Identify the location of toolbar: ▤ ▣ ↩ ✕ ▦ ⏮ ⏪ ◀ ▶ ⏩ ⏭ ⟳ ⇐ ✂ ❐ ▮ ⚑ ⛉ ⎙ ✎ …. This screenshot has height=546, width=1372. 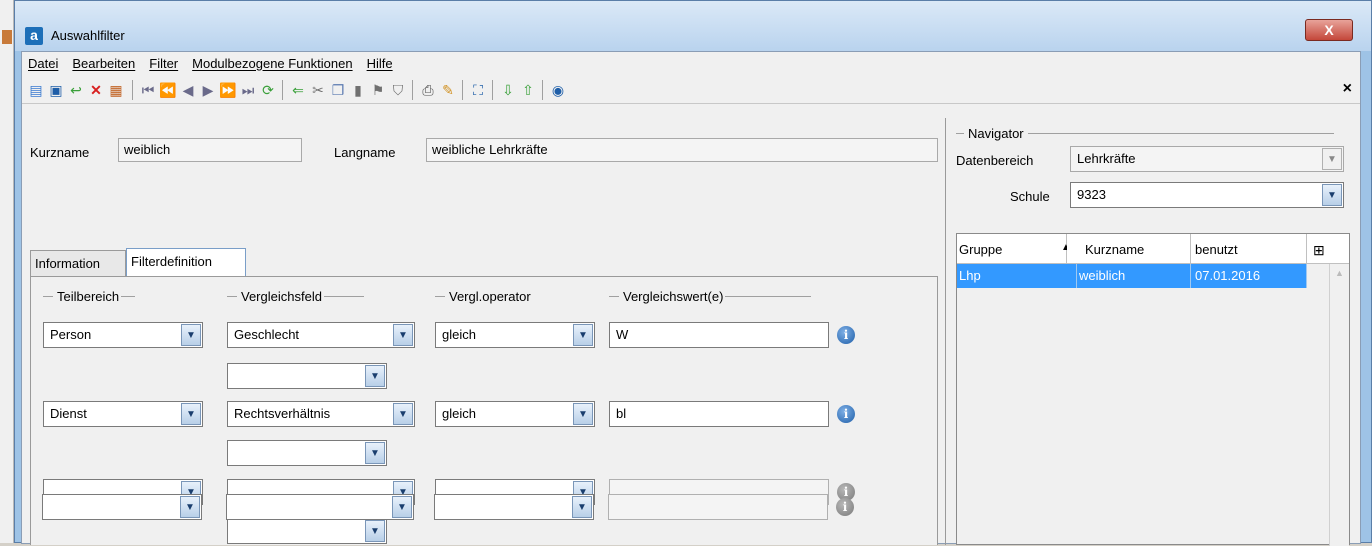
(691, 90).